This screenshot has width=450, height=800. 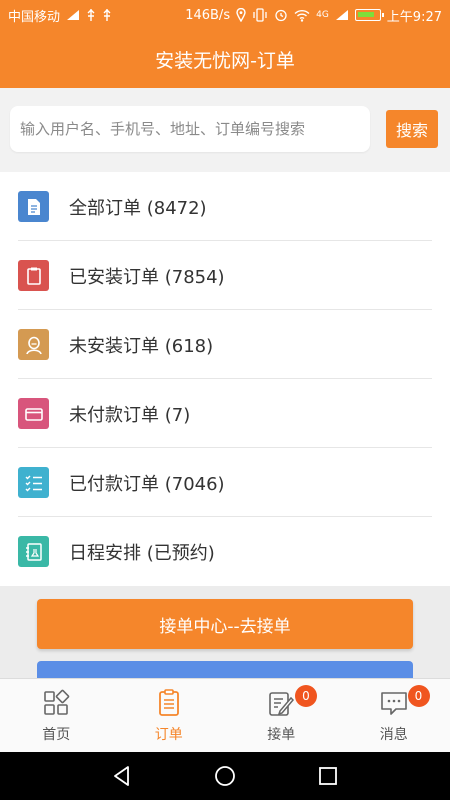 I want to click on title-bar: 安装无忧网-订单, so click(x=225, y=59).